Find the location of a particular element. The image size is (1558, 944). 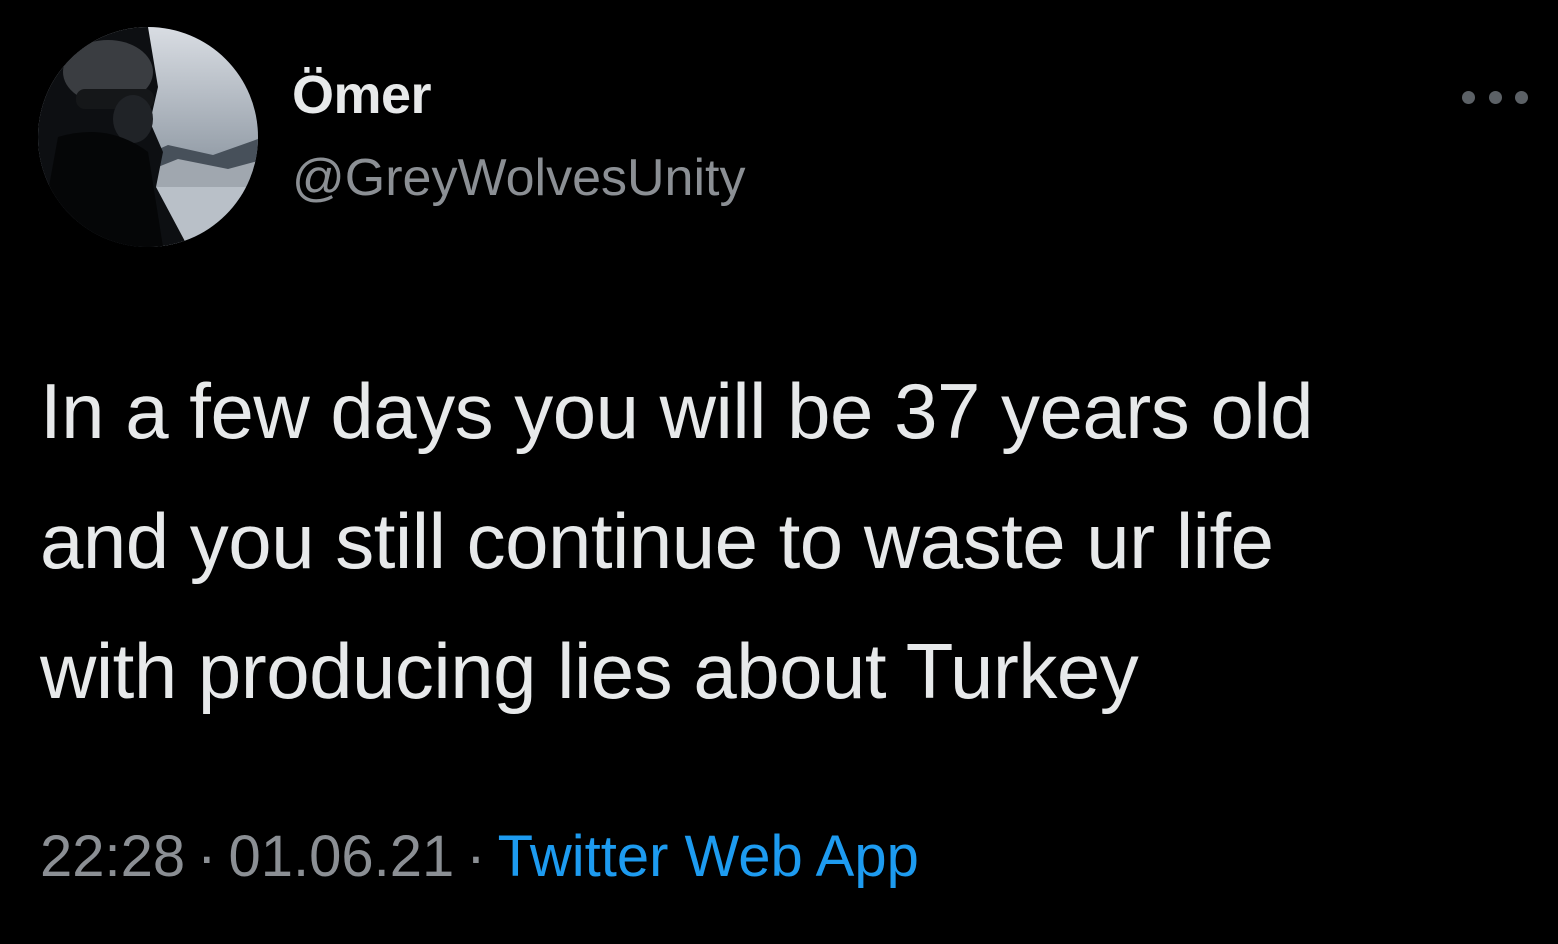

avatar is located at coordinates (148, 137).